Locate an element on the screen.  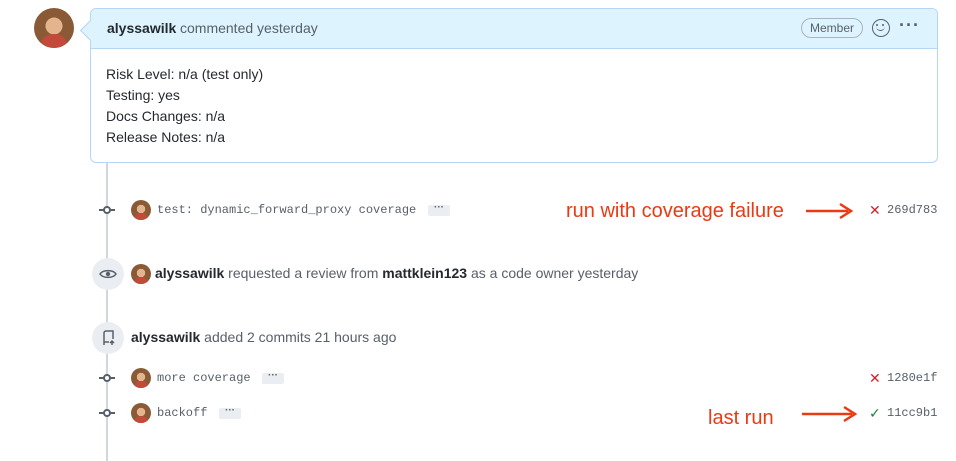
eye-icon is located at coordinates (108, 274).